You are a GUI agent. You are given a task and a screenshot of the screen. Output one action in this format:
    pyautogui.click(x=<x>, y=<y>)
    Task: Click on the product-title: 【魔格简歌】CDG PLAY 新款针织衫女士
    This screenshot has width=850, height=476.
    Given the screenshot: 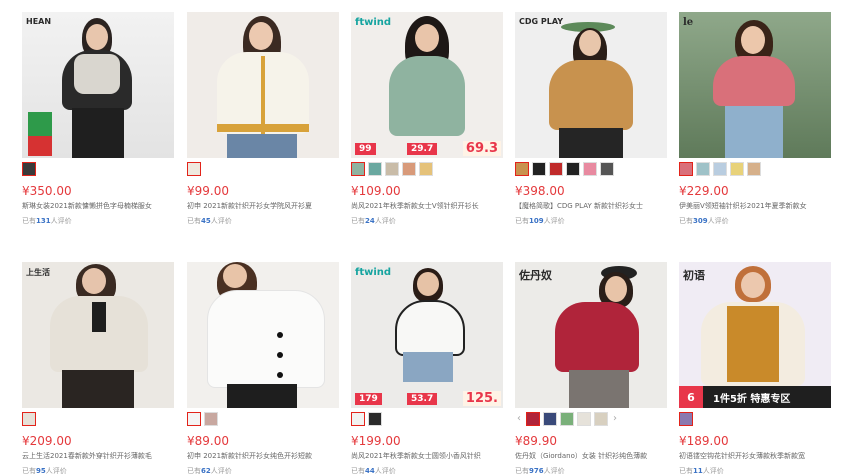 What is the action you would take?
    pyautogui.click(x=591, y=206)
    